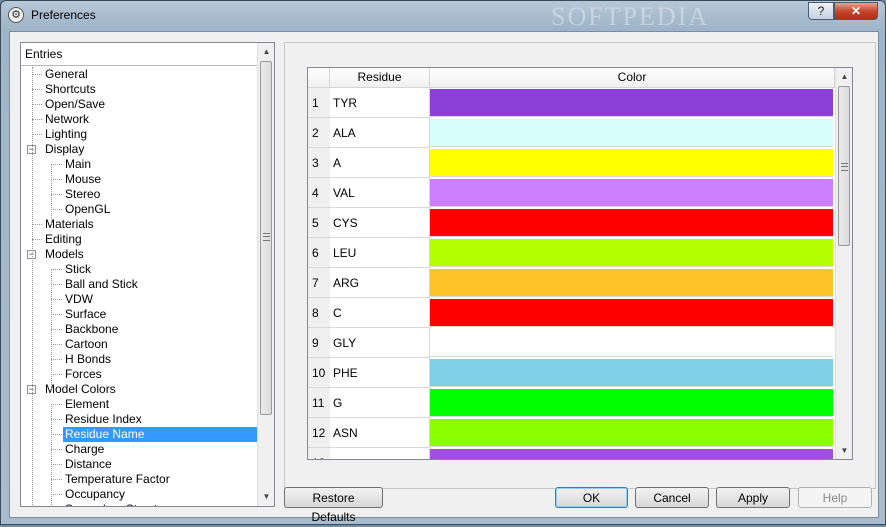 The height and width of the screenshot is (527, 886). I want to click on tree-item: OpenGL, so click(139, 209).